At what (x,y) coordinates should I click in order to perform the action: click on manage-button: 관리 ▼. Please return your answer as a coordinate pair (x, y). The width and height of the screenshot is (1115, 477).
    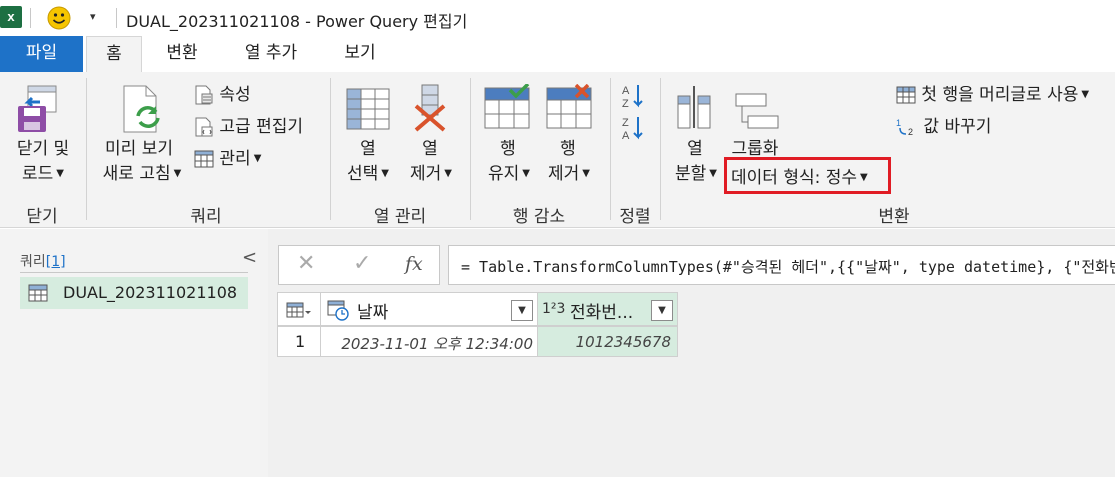
    Looking at the image, I should click on (227, 159).